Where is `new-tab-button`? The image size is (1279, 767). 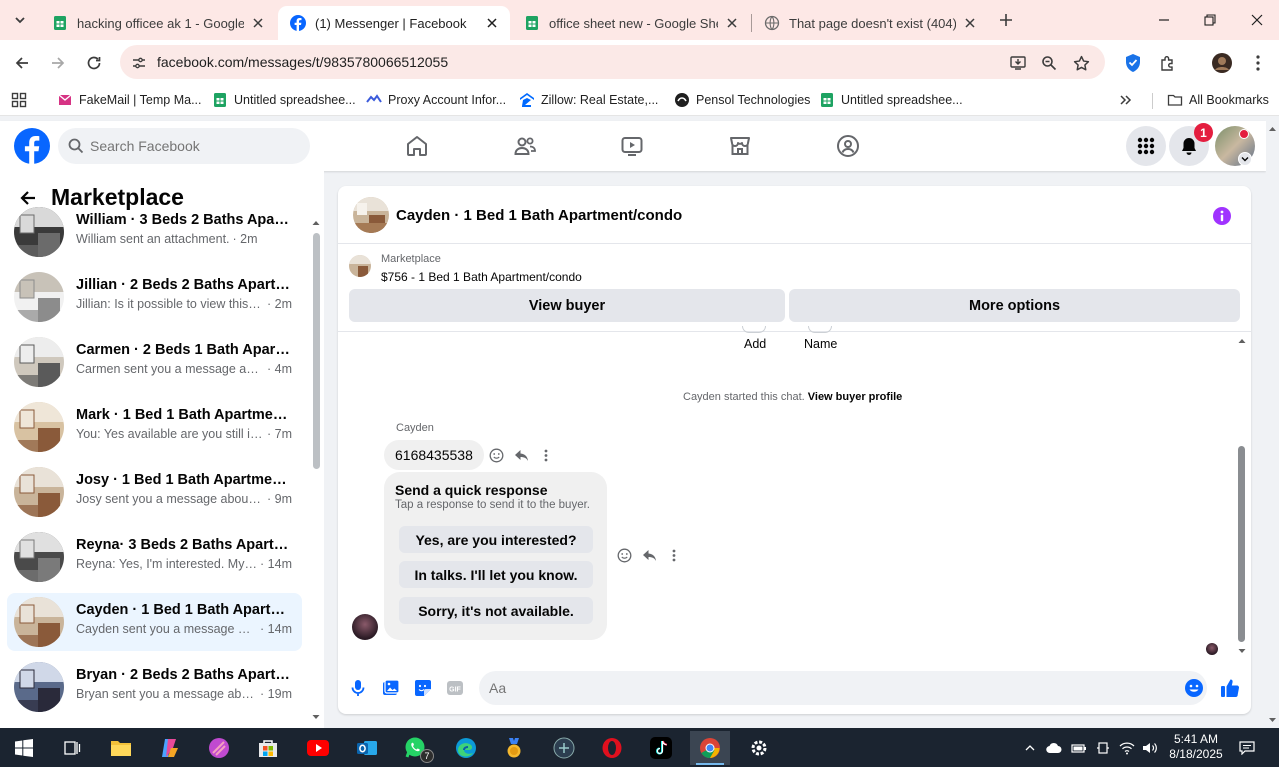
new-tab-button is located at coordinates (1006, 20).